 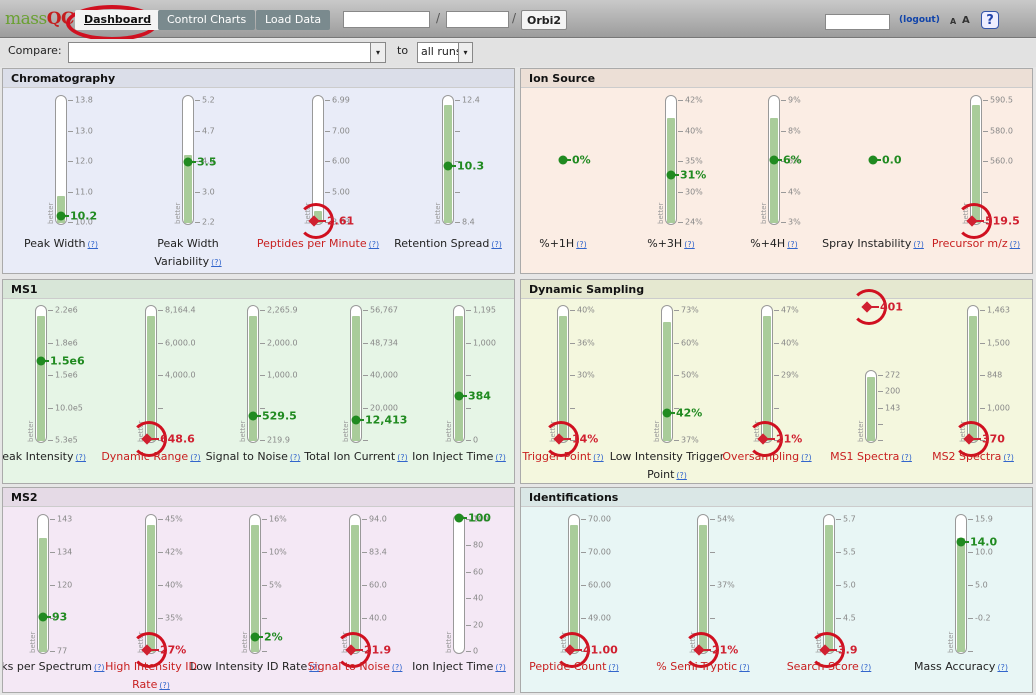 What do you see at coordinates (953, 21) in the screenshot?
I see `font-small-button: A` at bounding box center [953, 21].